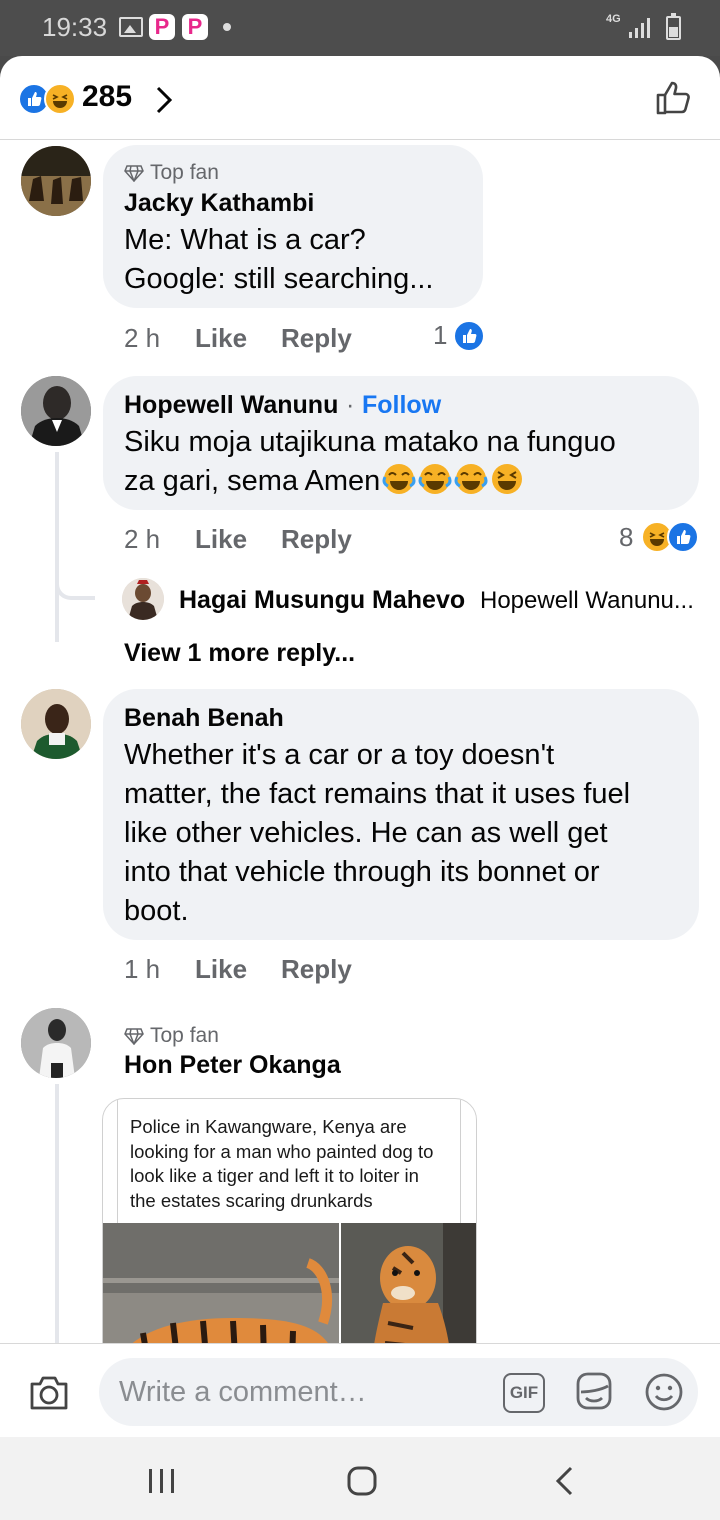 This screenshot has width=720, height=1520. What do you see at coordinates (664, 1392) in the screenshot?
I see `emoji-icon` at bounding box center [664, 1392].